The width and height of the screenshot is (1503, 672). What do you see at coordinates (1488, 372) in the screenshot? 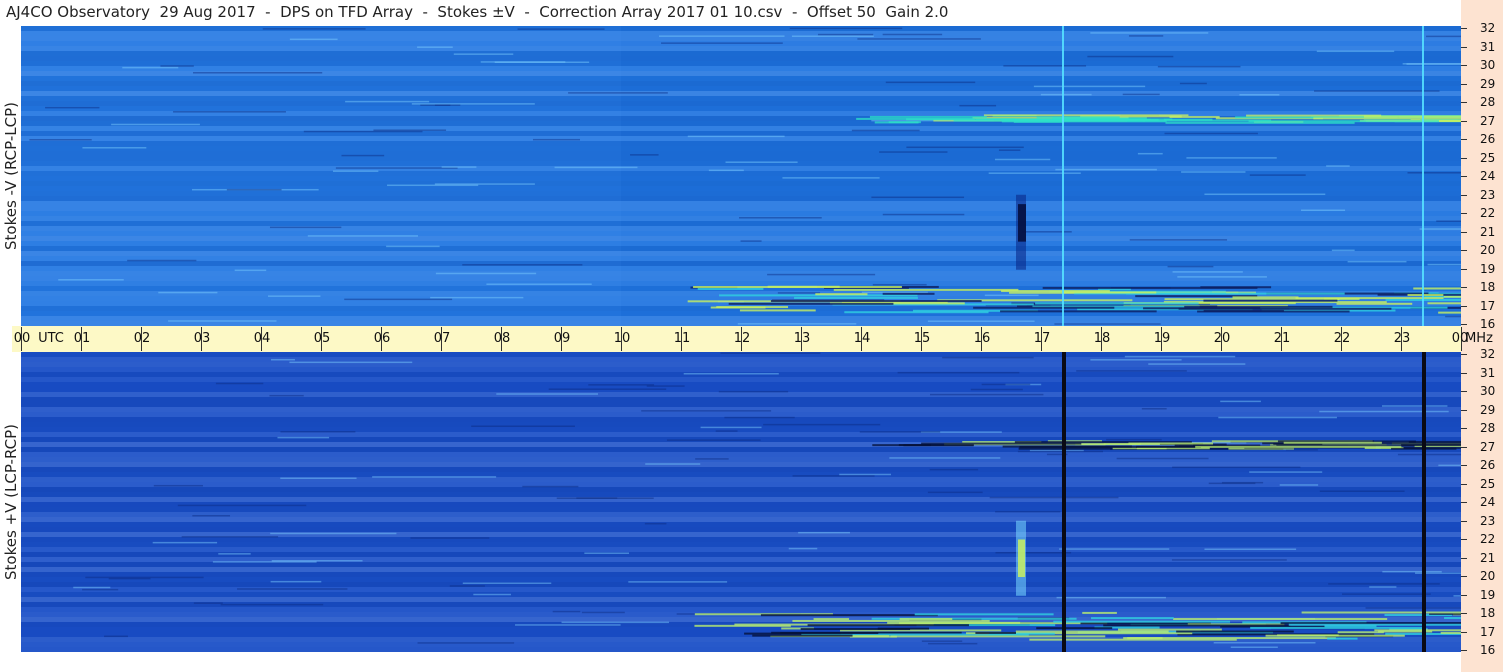
I see `frequency-tick-label: 31` at bounding box center [1488, 372].